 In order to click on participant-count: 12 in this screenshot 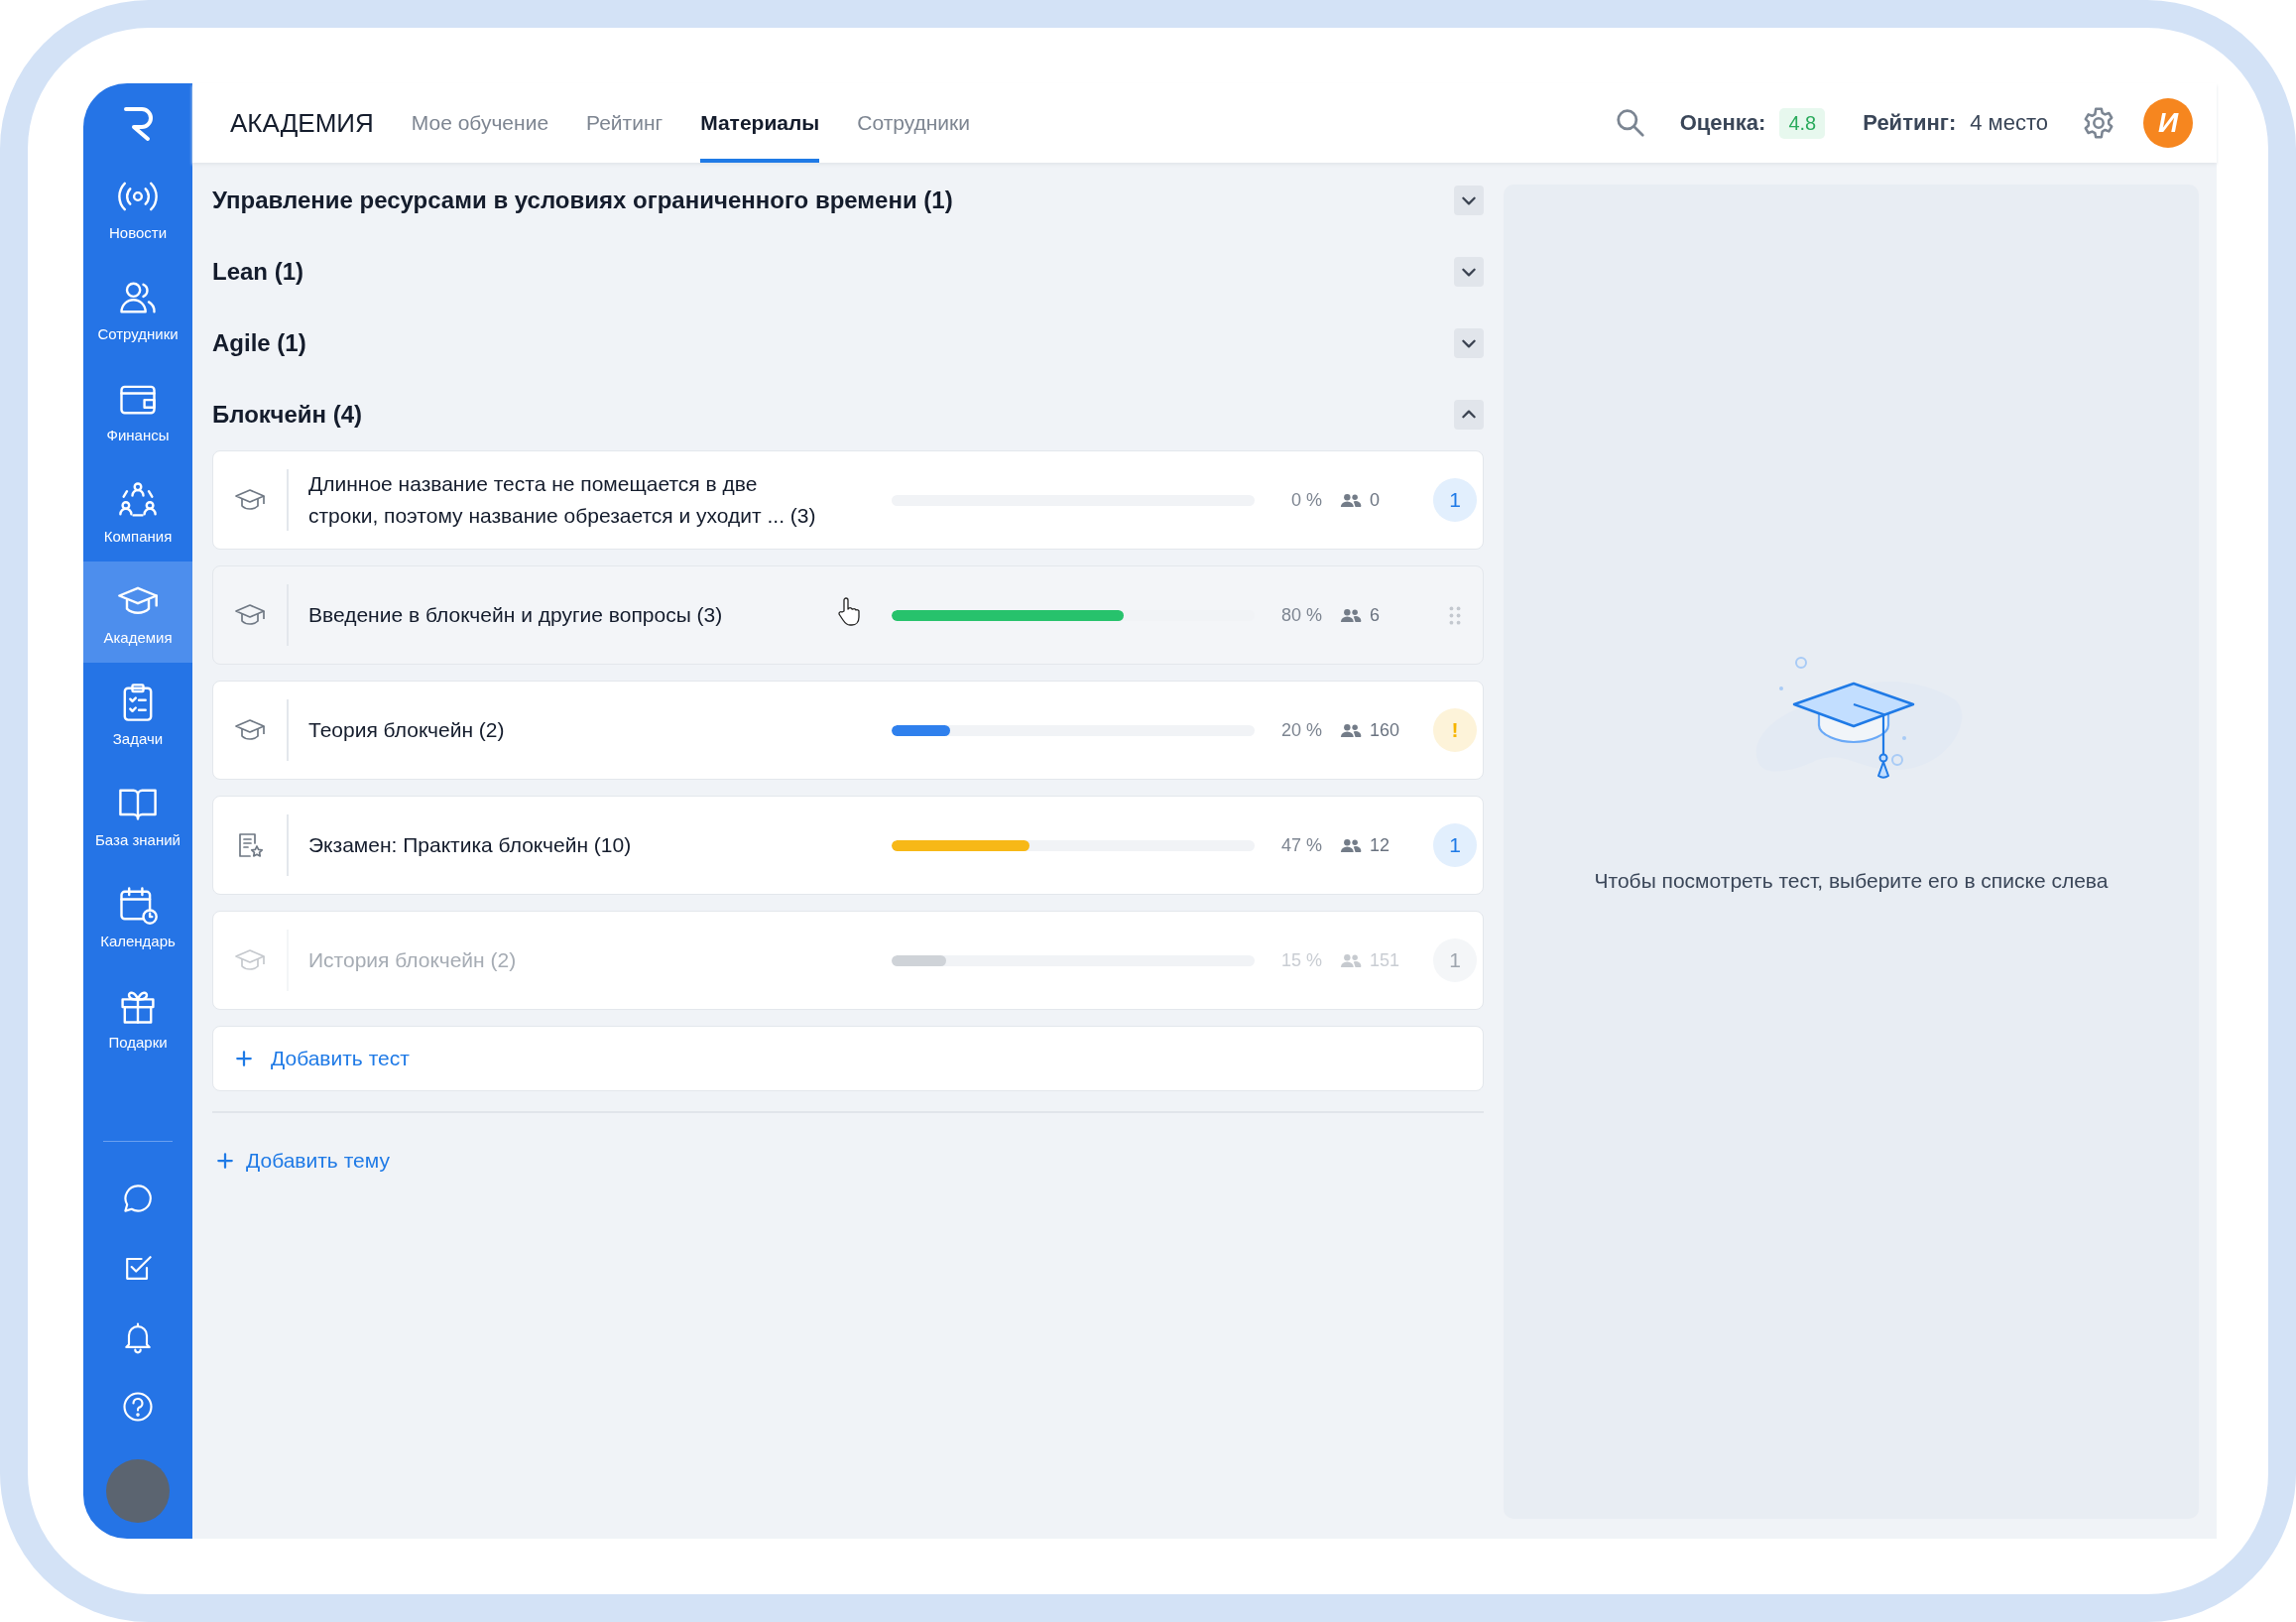, I will do `click(1380, 845)`.